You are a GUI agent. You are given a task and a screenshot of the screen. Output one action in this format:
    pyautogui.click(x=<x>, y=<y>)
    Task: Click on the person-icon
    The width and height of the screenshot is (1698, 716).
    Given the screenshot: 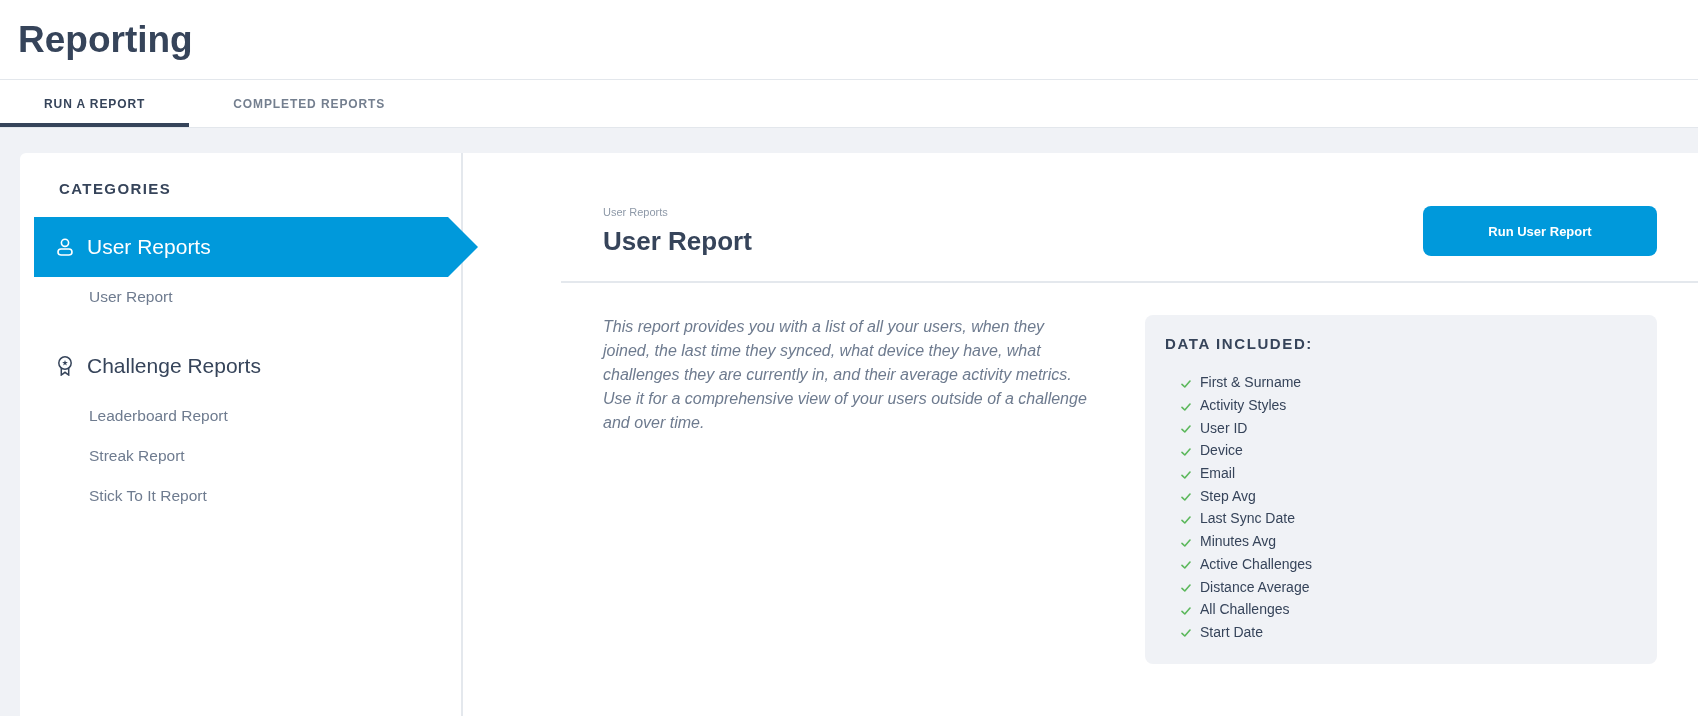 What is the action you would take?
    pyautogui.click(x=65, y=247)
    